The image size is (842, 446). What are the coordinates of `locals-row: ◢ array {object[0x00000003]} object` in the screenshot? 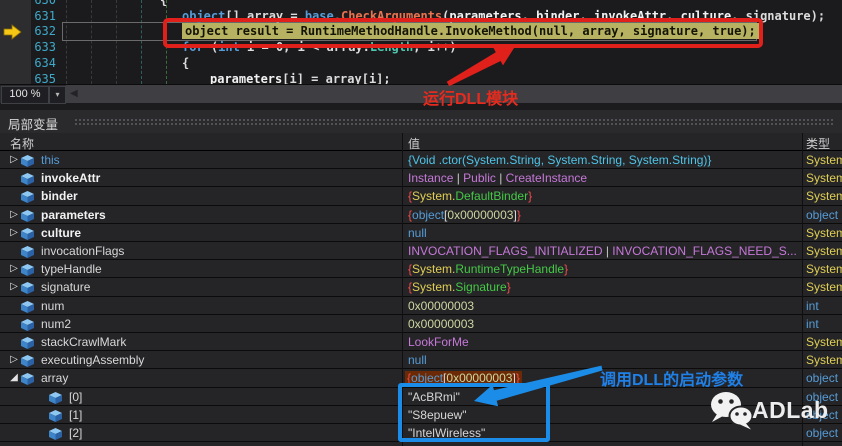 It's located at (421, 378).